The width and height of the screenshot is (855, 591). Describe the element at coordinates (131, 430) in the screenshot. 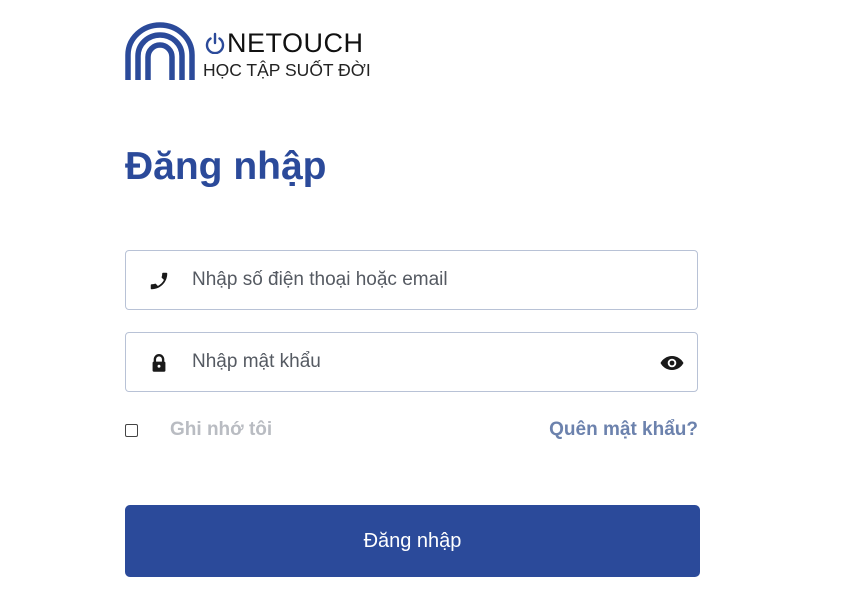

I see `remember-checkbox` at that location.